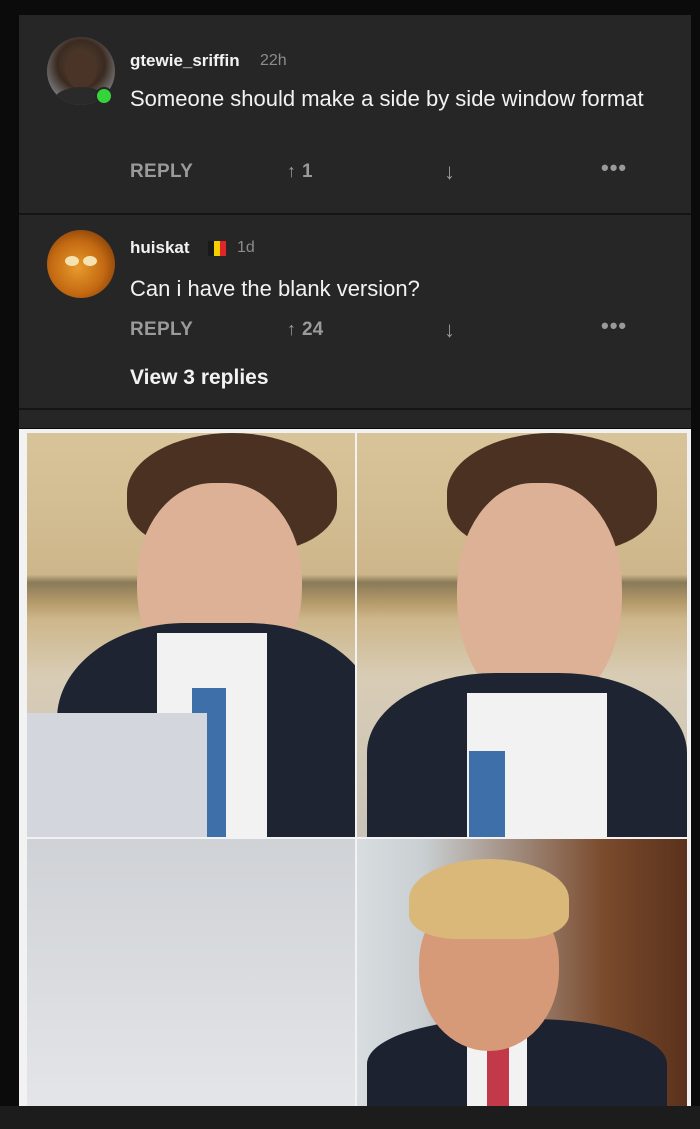  Describe the element at coordinates (81, 264) in the screenshot. I see `user-avatar` at that location.